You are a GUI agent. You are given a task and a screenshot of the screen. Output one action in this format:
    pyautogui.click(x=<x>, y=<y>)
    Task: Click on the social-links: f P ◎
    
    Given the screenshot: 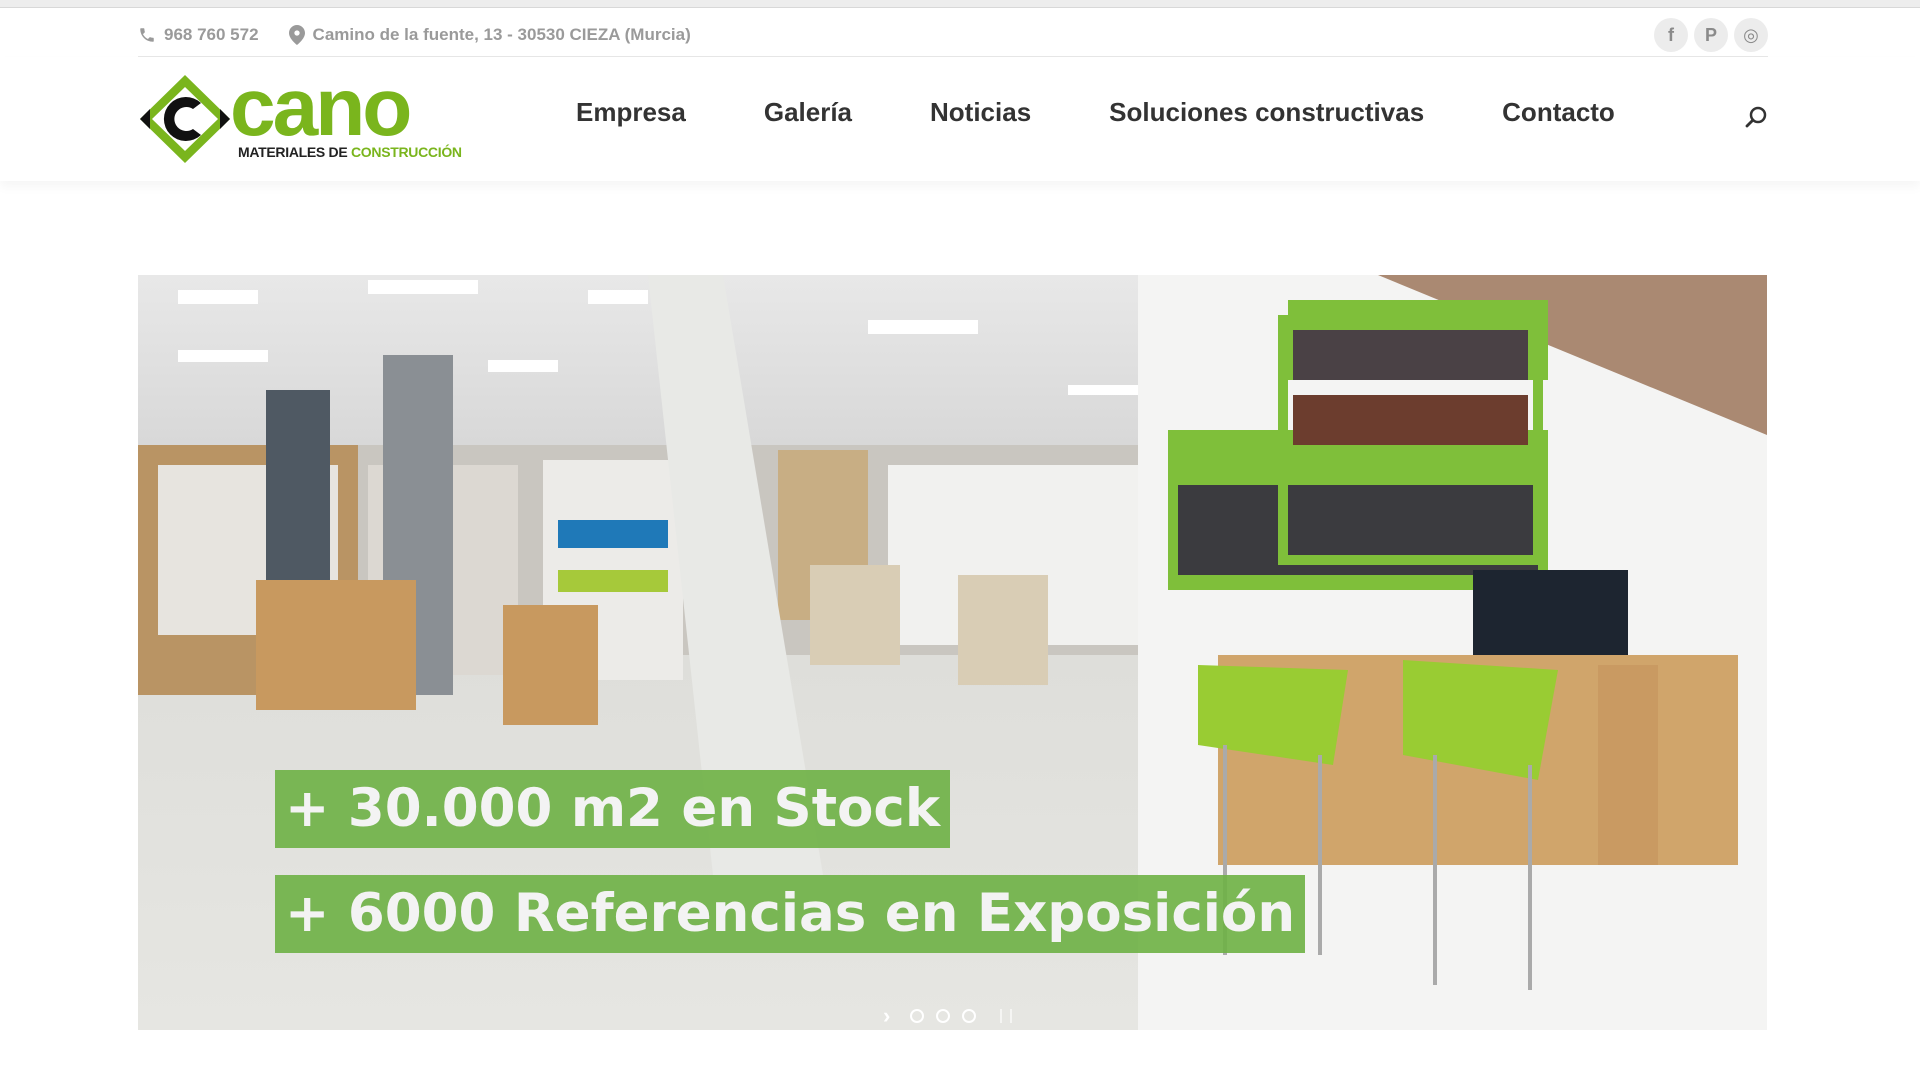 What is the action you would take?
    pyautogui.click(x=1711, y=35)
    